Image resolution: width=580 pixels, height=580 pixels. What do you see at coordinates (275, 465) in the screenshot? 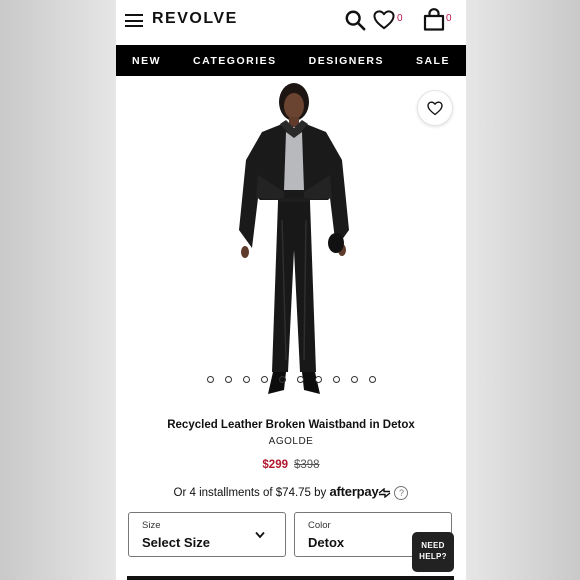
I see `sale-price: $299` at bounding box center [275, 465].